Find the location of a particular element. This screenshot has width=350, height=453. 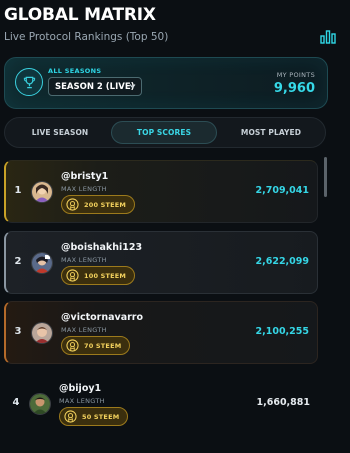

tab-top-scores: TOP SCORES is located at coordinates (164, 132).